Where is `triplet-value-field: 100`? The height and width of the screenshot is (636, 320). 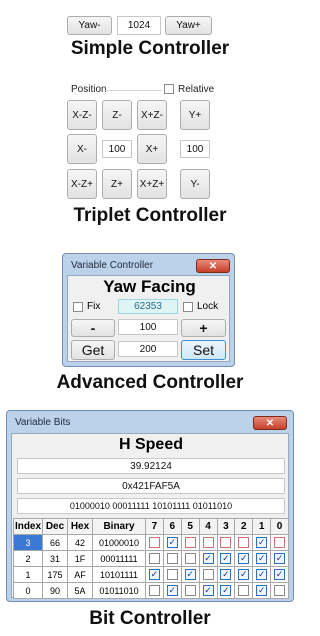 triplet-value-field: 100 is located at coordinates (117, 149).